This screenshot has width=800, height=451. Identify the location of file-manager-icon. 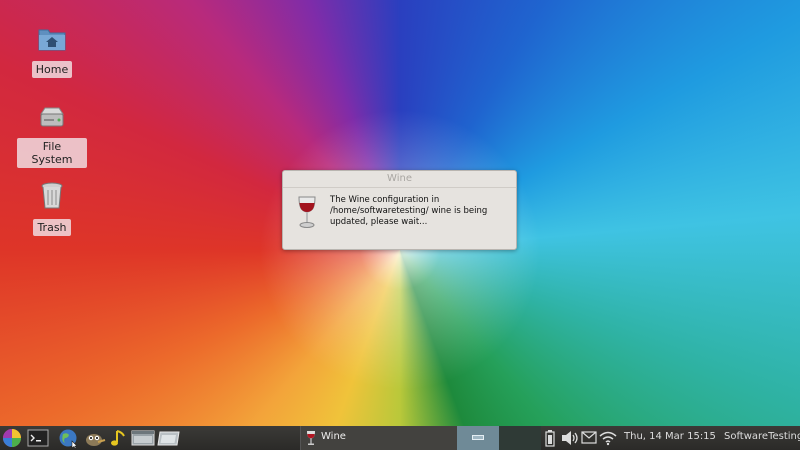
(143, 438).